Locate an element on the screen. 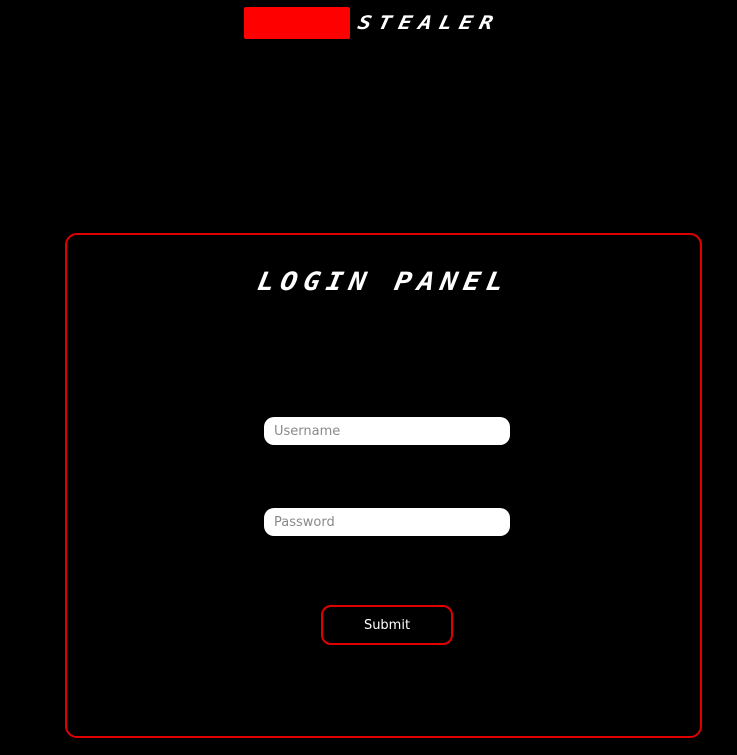 The height and width of the screenshot is (755, 737). username-input is located at coordinates (387, 431).